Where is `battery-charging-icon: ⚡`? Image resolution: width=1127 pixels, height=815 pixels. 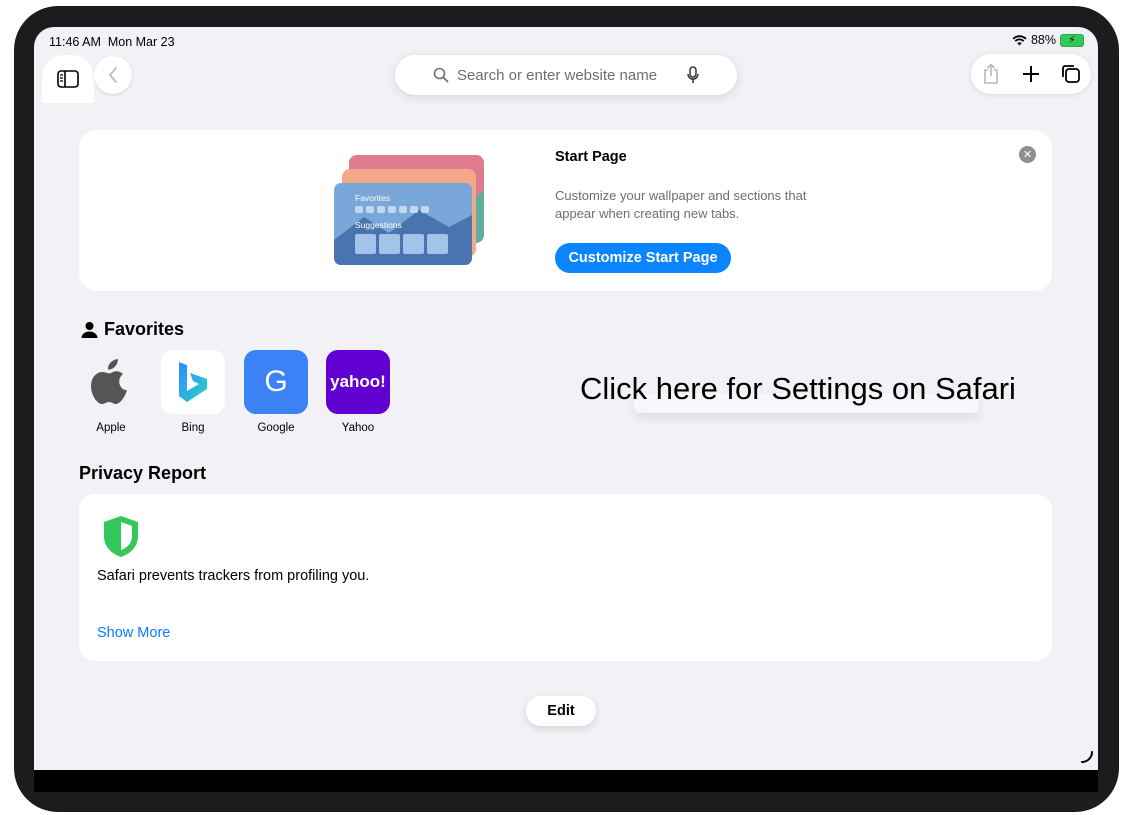 battery-charging-icon: ⚡ is located at coordinates (1072, 40).